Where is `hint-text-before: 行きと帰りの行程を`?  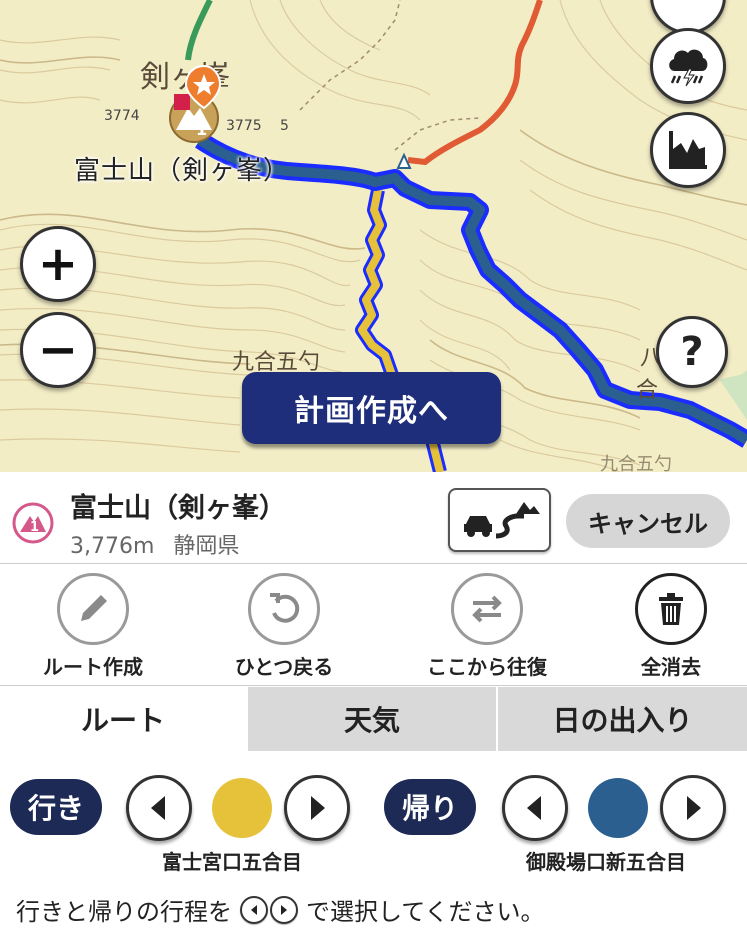 hint-text-before: 行きと帰りの行程を is located at coordinates (124, 912).